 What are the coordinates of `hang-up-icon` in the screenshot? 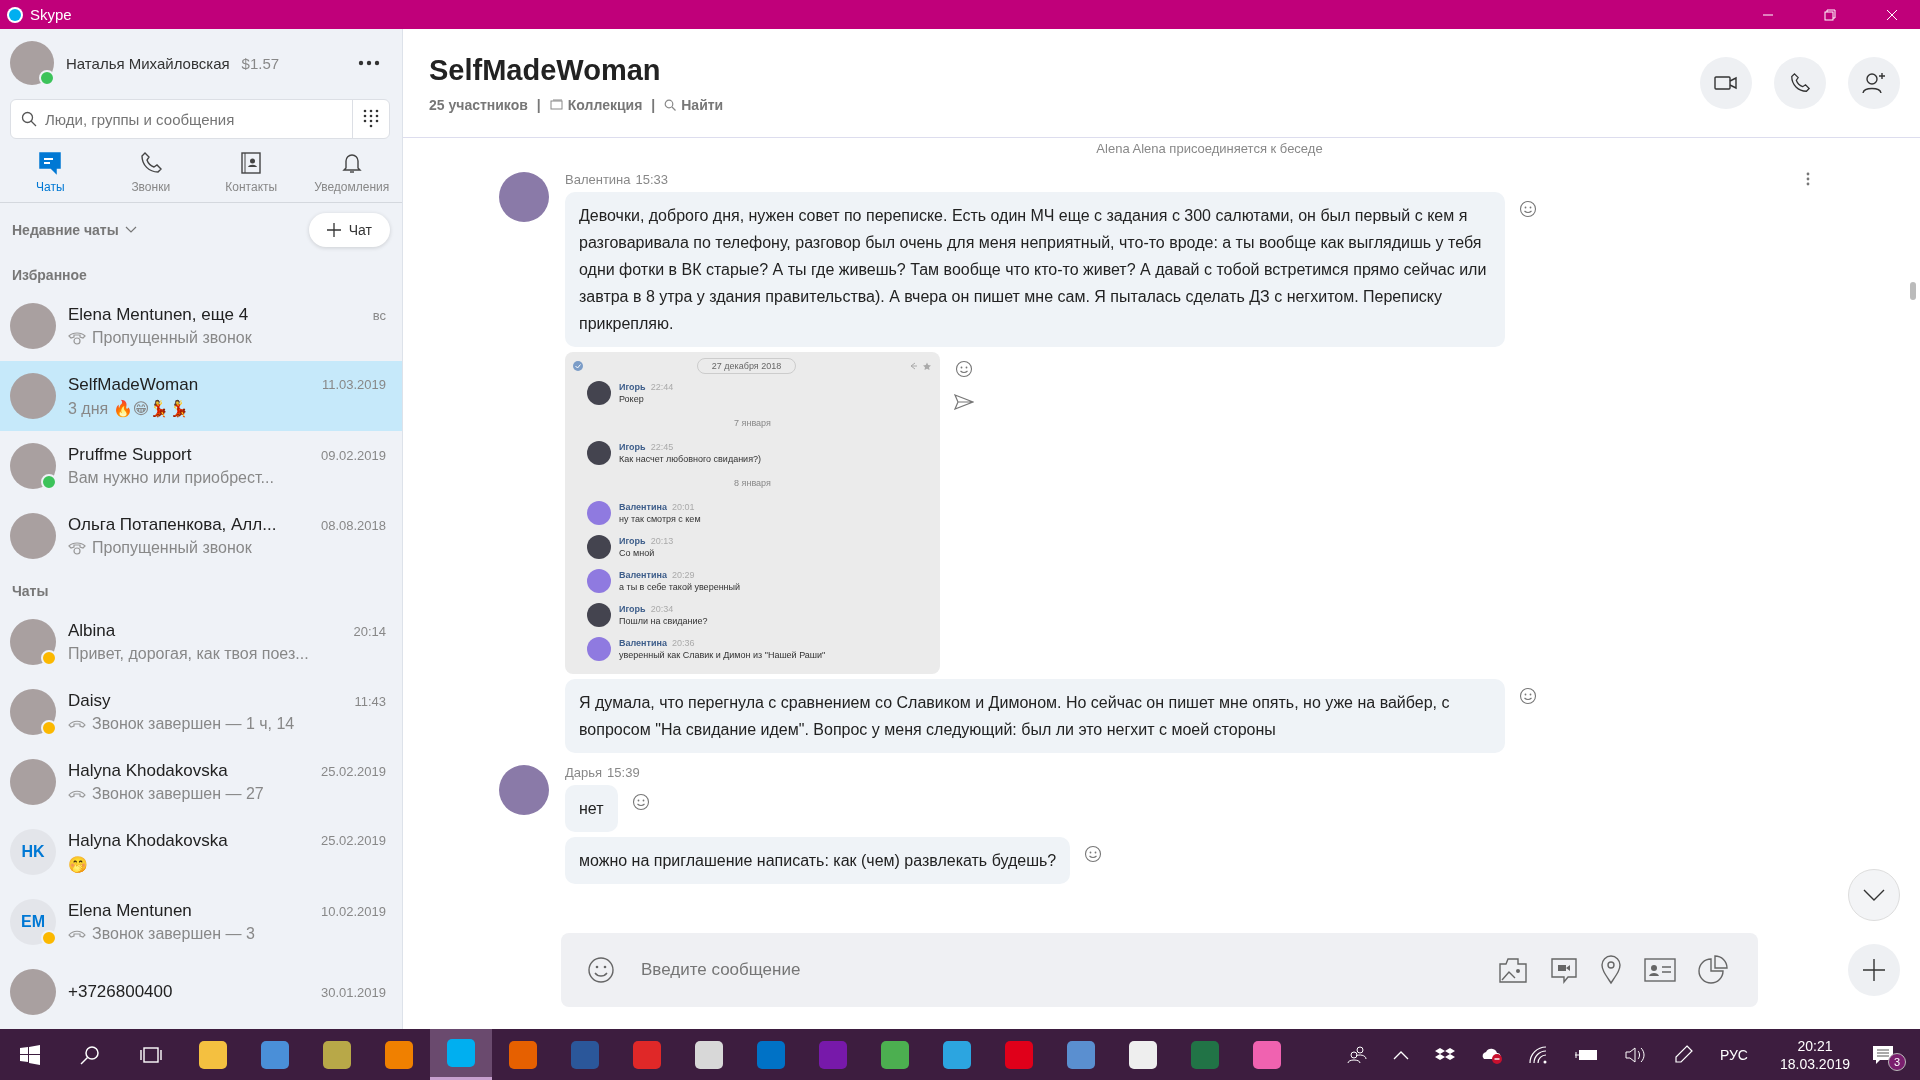 It's located at (77, 794).